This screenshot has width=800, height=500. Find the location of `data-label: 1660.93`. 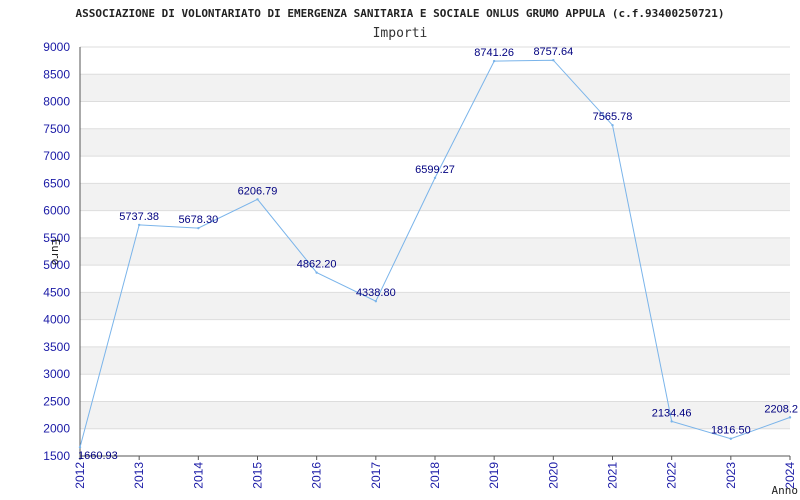

data-label: 1660.93 is located at coordinates (98, 456).